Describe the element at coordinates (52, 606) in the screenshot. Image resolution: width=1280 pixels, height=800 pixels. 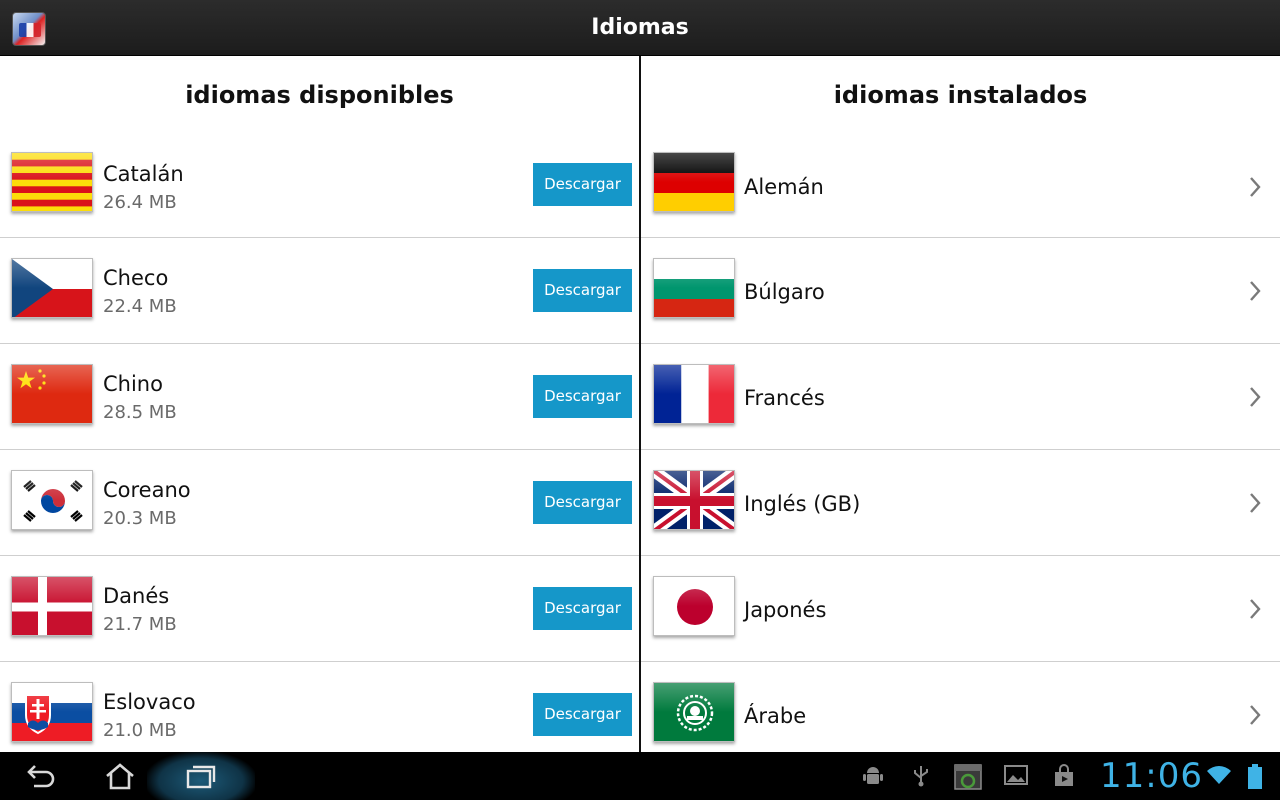
I see `denmark-flag-icon` at that location.